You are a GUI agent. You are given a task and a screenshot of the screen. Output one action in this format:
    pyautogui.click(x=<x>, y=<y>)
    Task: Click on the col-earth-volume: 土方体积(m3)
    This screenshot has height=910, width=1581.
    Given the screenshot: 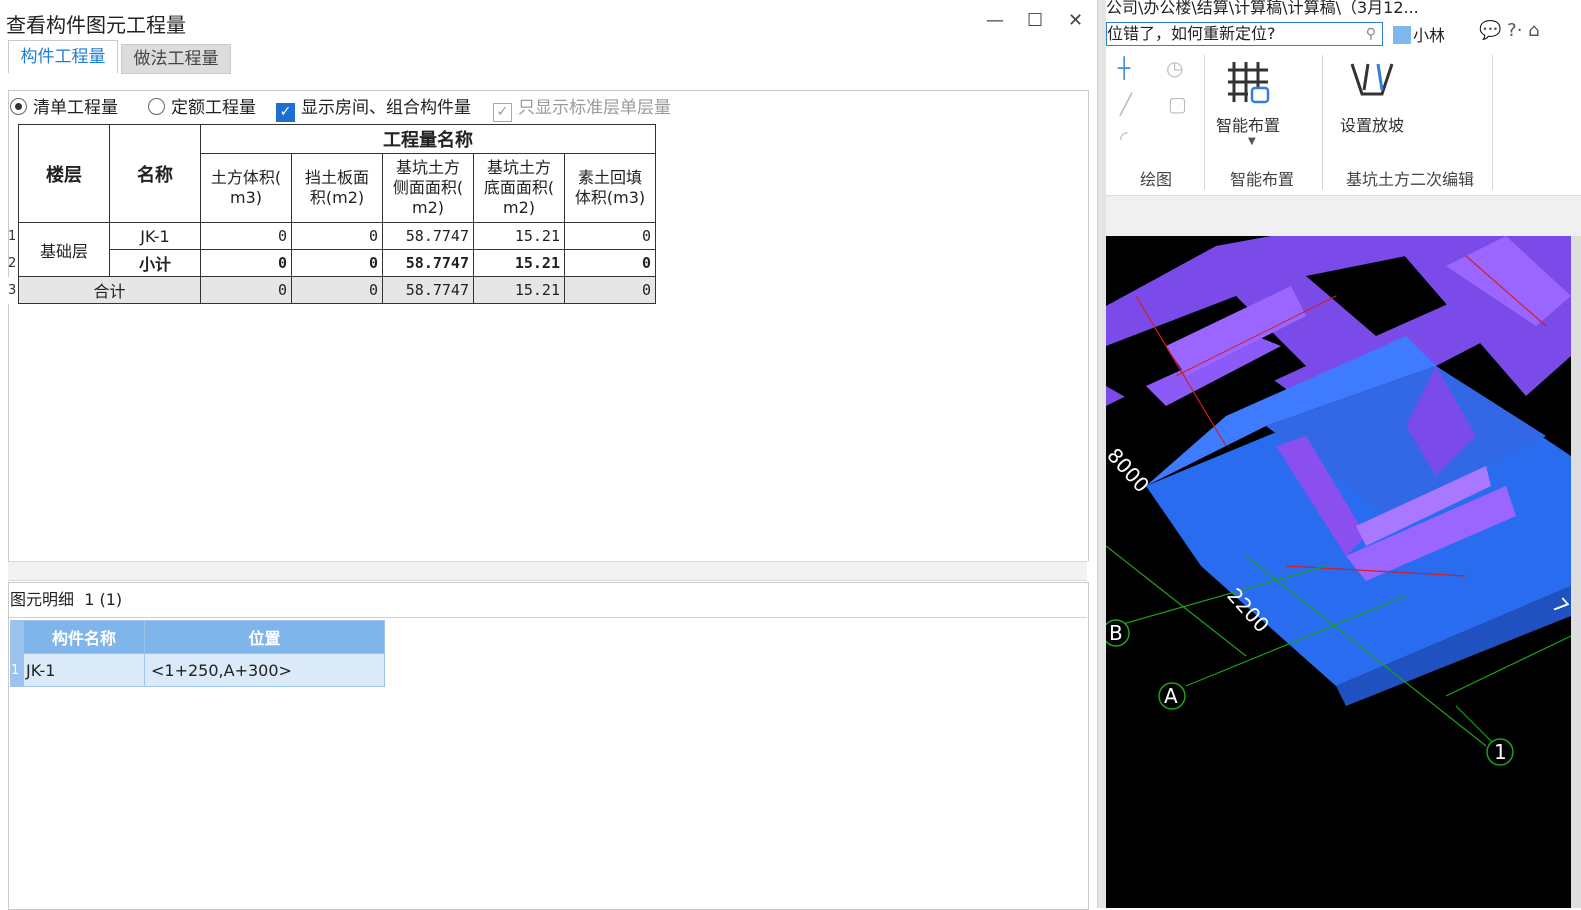 What is the action you would take?
    pyautogui.click(x=246, y=188)
    